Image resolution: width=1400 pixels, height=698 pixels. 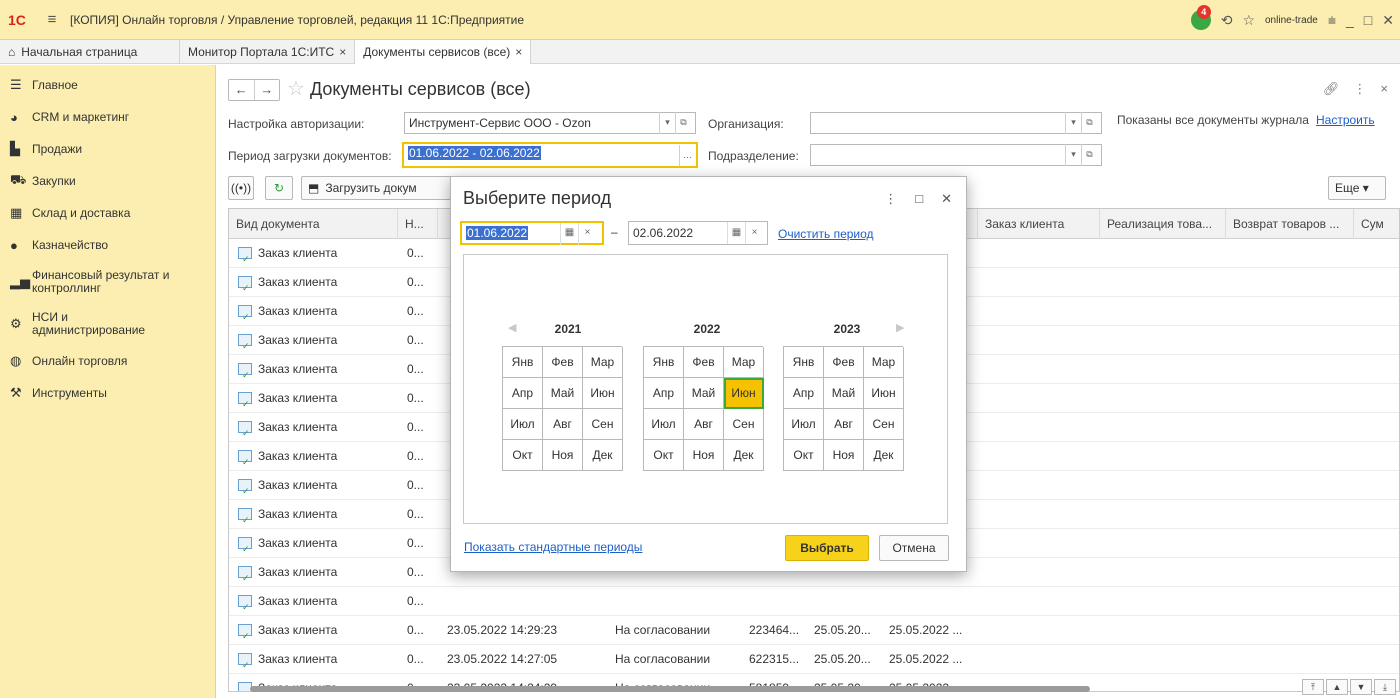 I want to click on col-sum: Сум, so click(x=1376, y=224).